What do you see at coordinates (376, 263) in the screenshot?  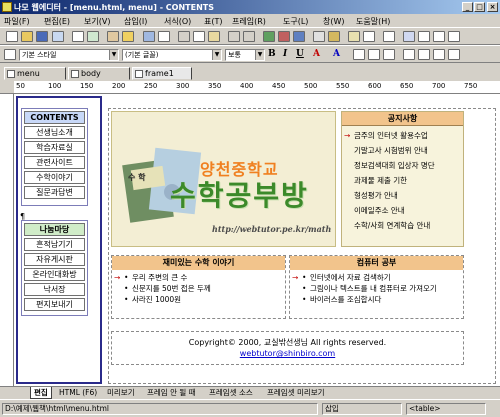 I see `computer-study-title: 컴퓨터 공부` at bounding box center [376, 263].